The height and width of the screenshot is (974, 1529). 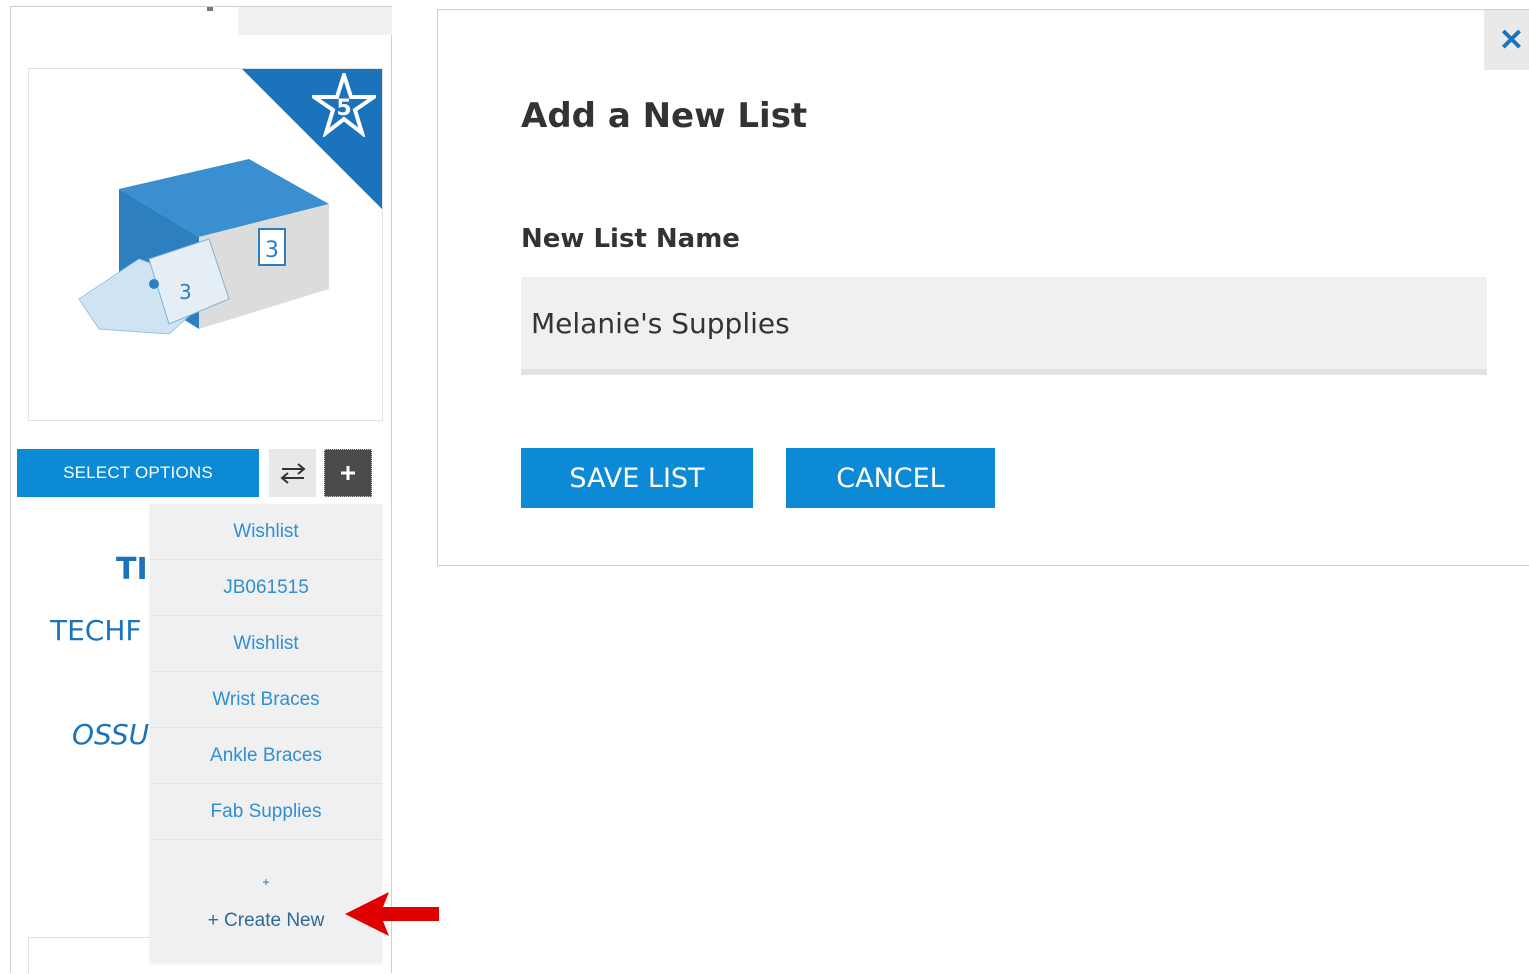 I want to click on close-icon: ✕, so click(x=1511, y=40).